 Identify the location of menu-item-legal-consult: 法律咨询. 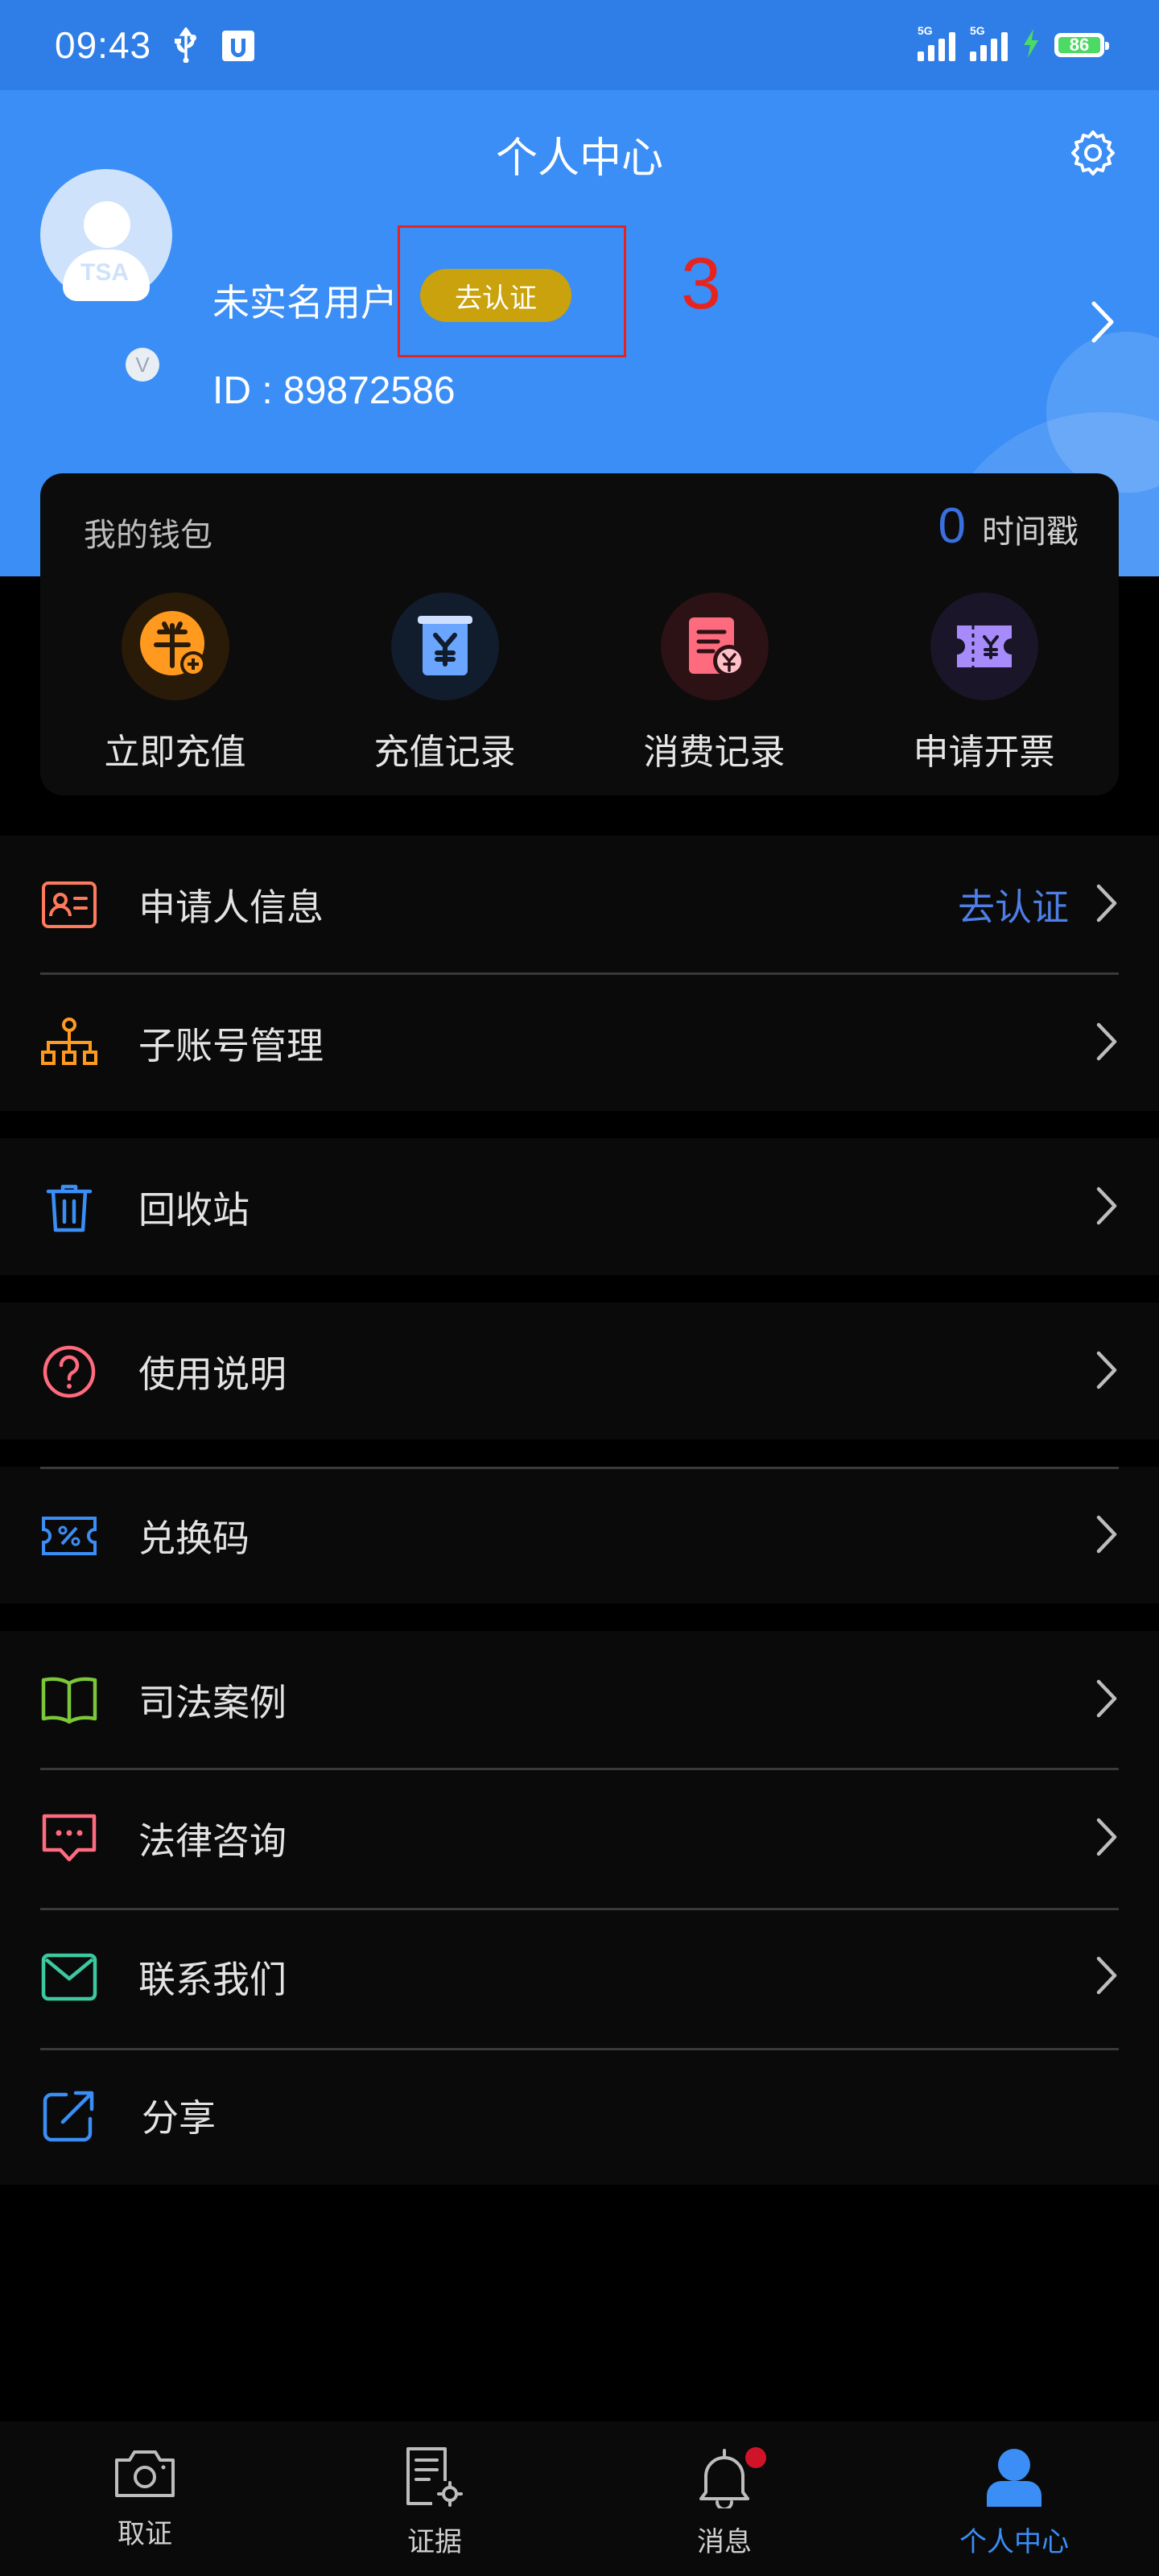
(579, 1838).